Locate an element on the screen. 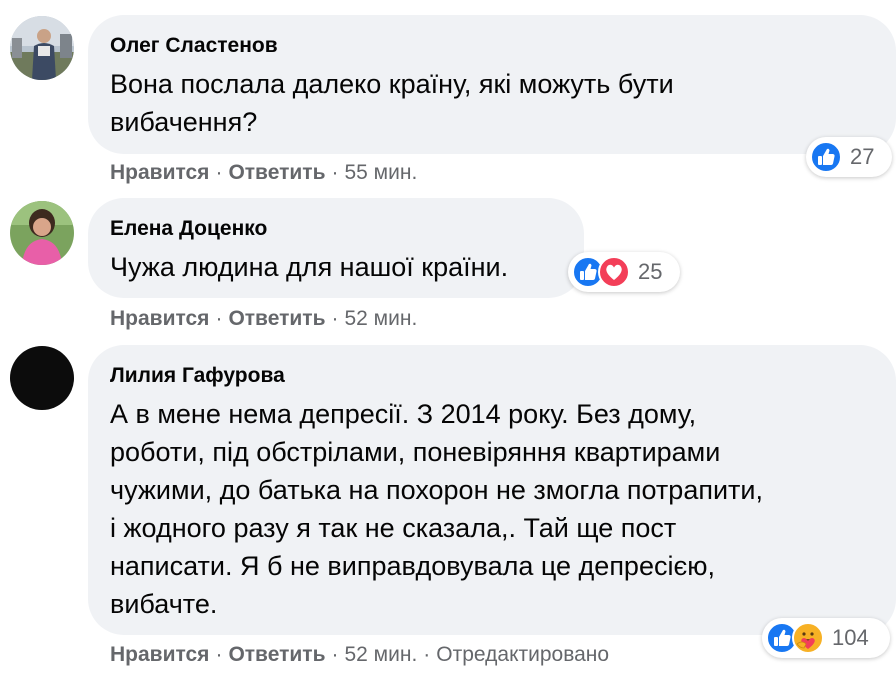 The height and width of the screenshot is (674, 896). comment-text: Чужа людина для нашої країни. is located at coordinates (335, 267).